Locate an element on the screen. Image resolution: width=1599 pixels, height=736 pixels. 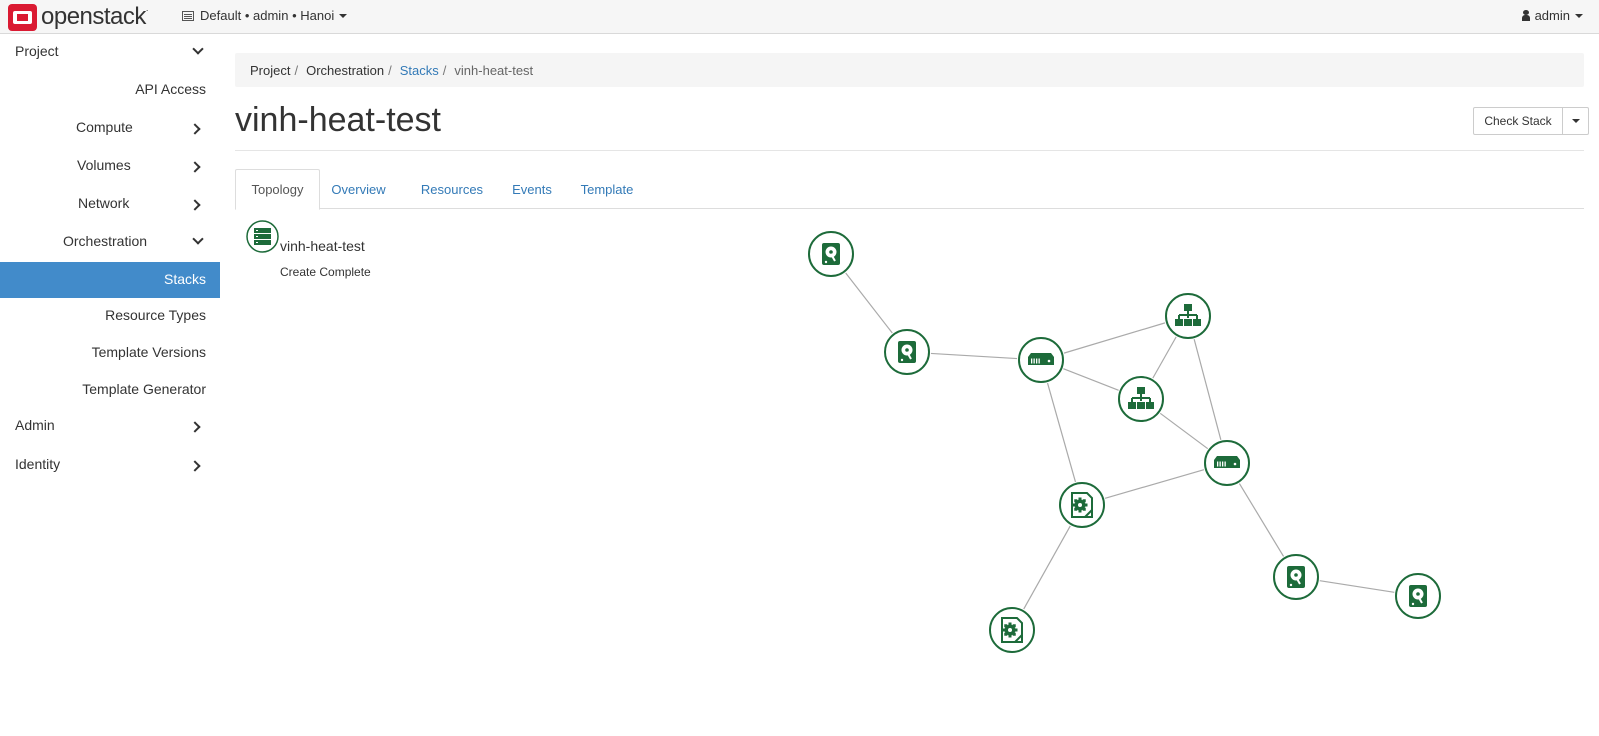
sidebar-item-resource-types: Resource Types is located at coordinates (110, 316).